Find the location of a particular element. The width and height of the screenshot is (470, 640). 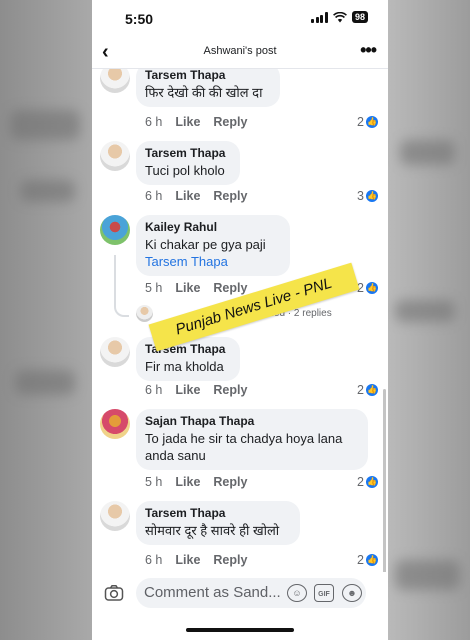

comment-bubble: Tarsem Thapa Fir ma kholda is located at coordinates (188, 359).